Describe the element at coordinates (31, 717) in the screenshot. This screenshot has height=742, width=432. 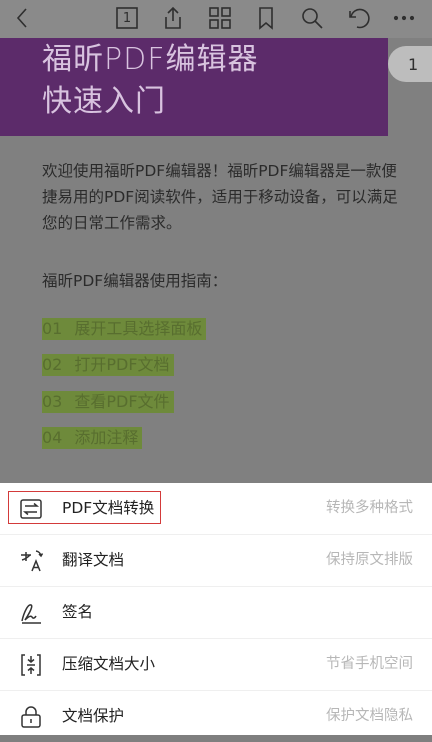
I see `lock-icon` at that location.